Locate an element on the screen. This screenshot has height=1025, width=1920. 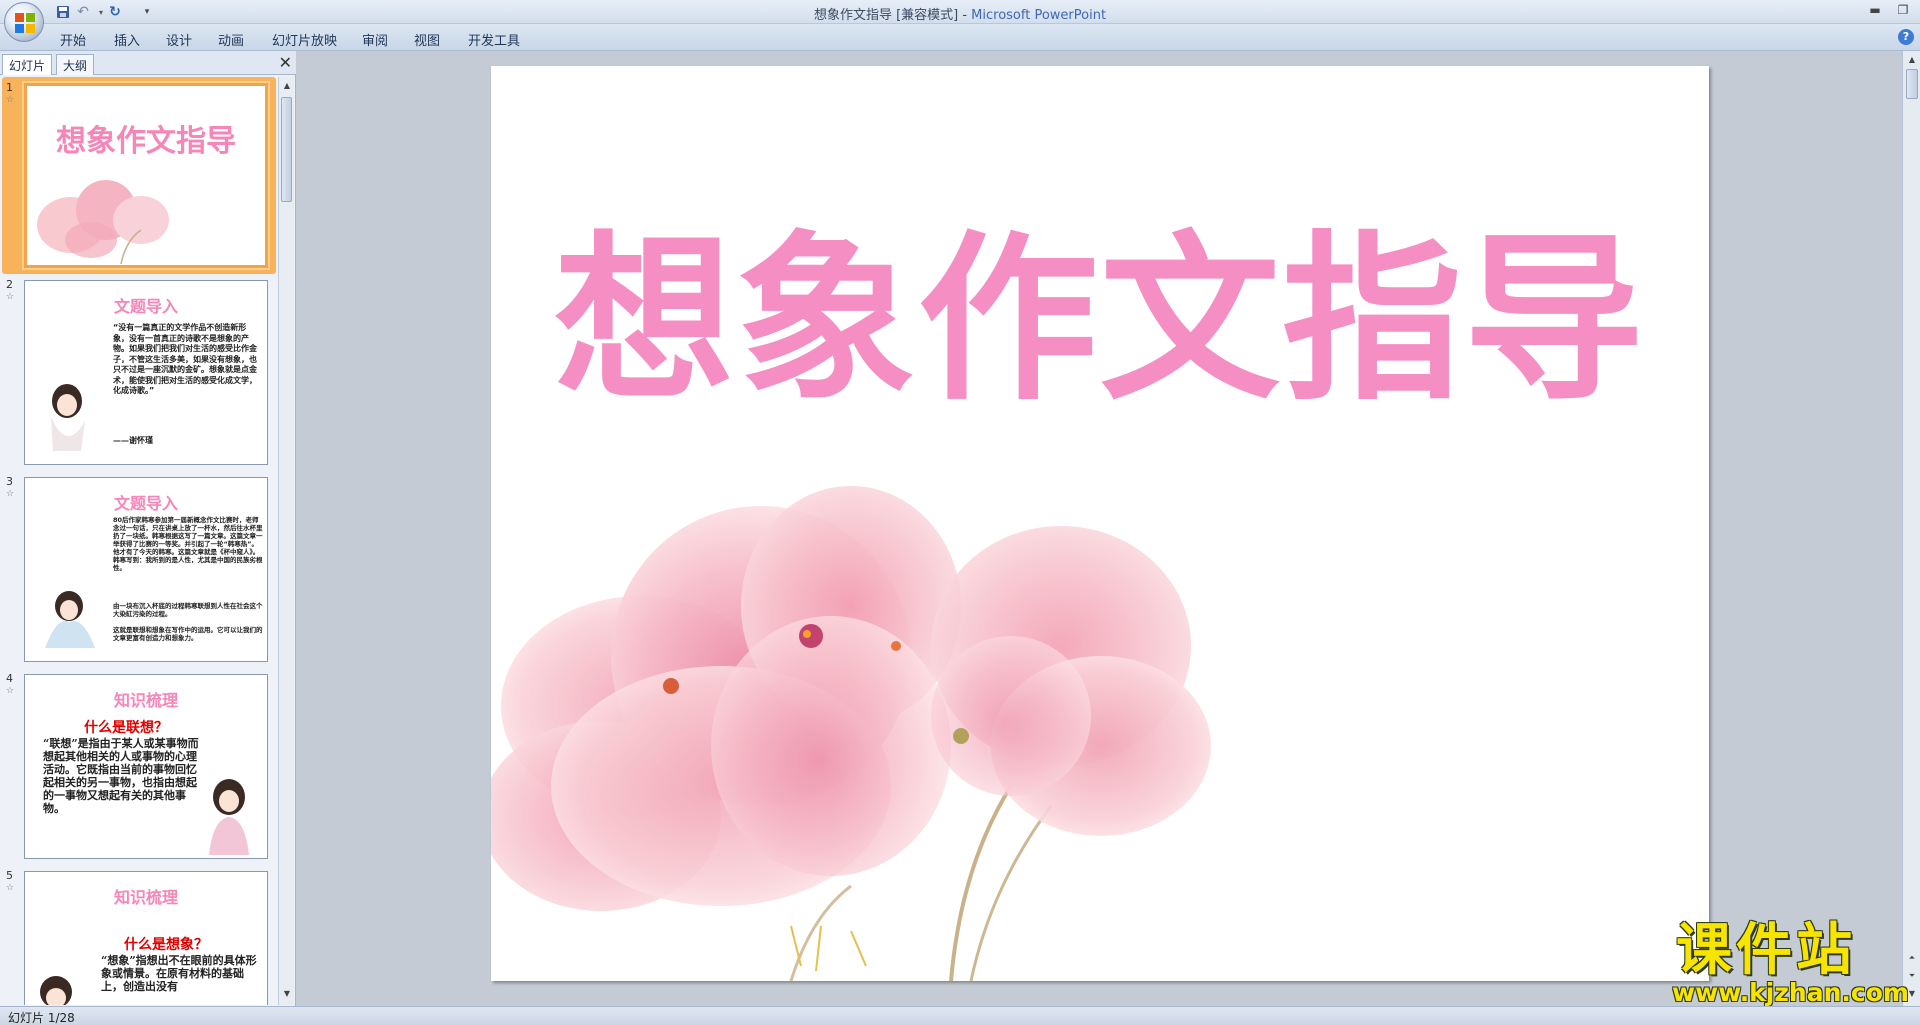
previous-slide-icon: ⏶ is located at coordinates (1912, 958).